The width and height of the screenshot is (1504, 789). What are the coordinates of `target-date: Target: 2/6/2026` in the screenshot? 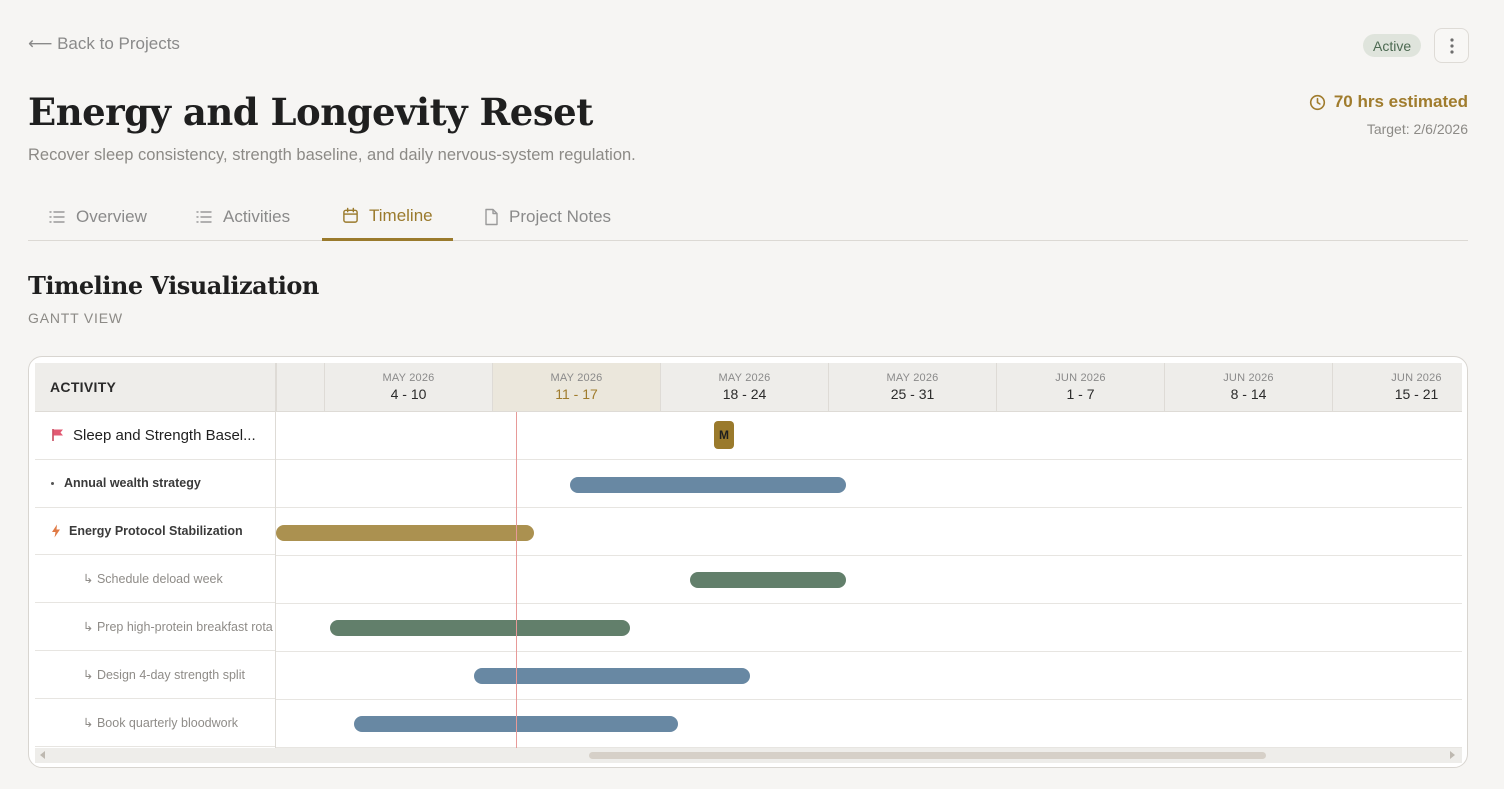 It's located at (1417, 129).